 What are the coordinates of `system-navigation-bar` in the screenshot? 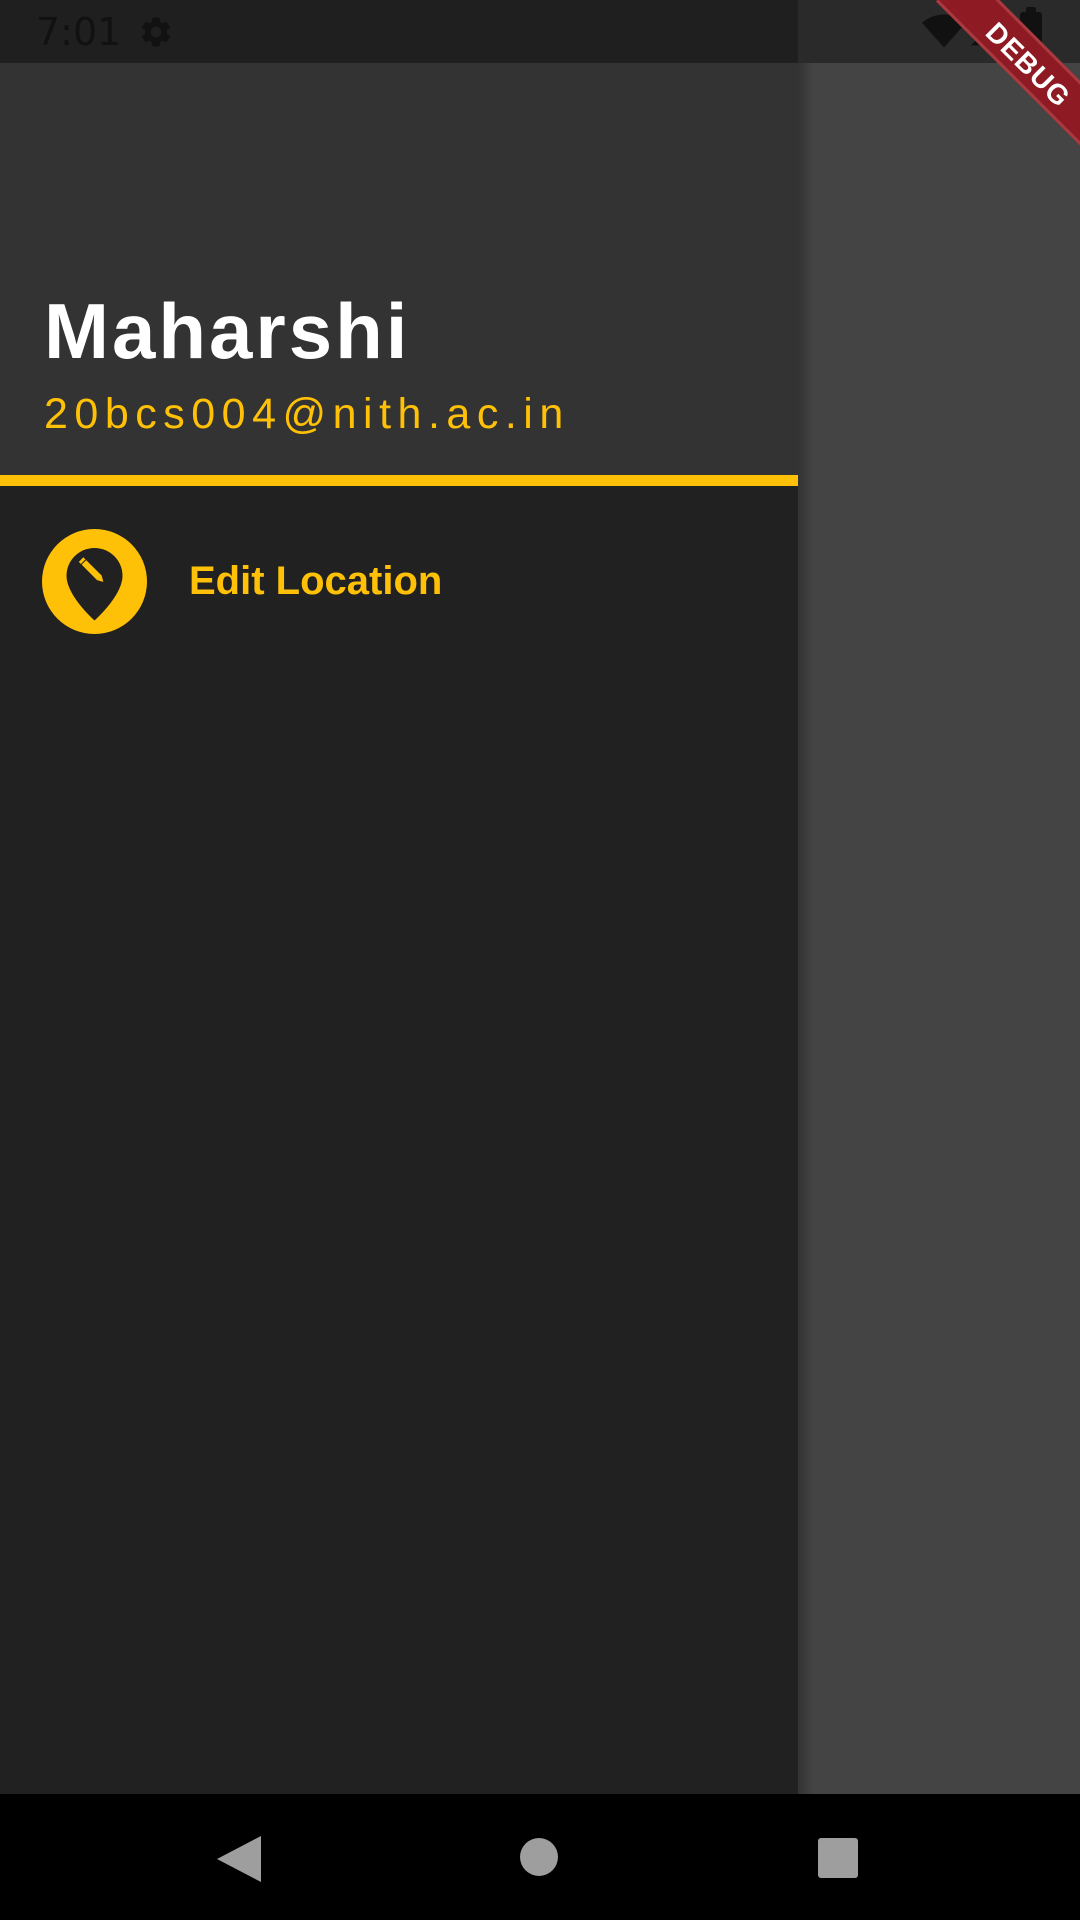 It's located at (540, 1857).